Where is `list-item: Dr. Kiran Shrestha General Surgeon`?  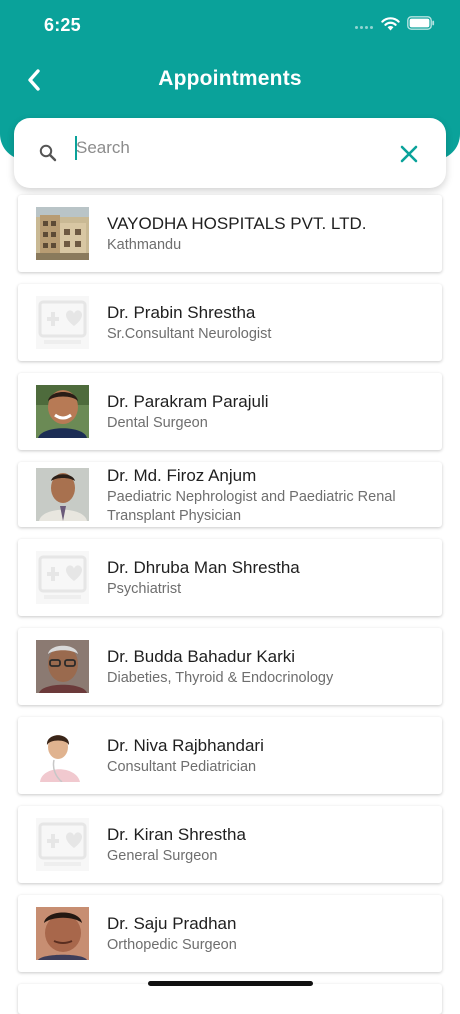 list-item: Dr. Kiran Shrestha General Surgeon is located at coordinates (230, 844).